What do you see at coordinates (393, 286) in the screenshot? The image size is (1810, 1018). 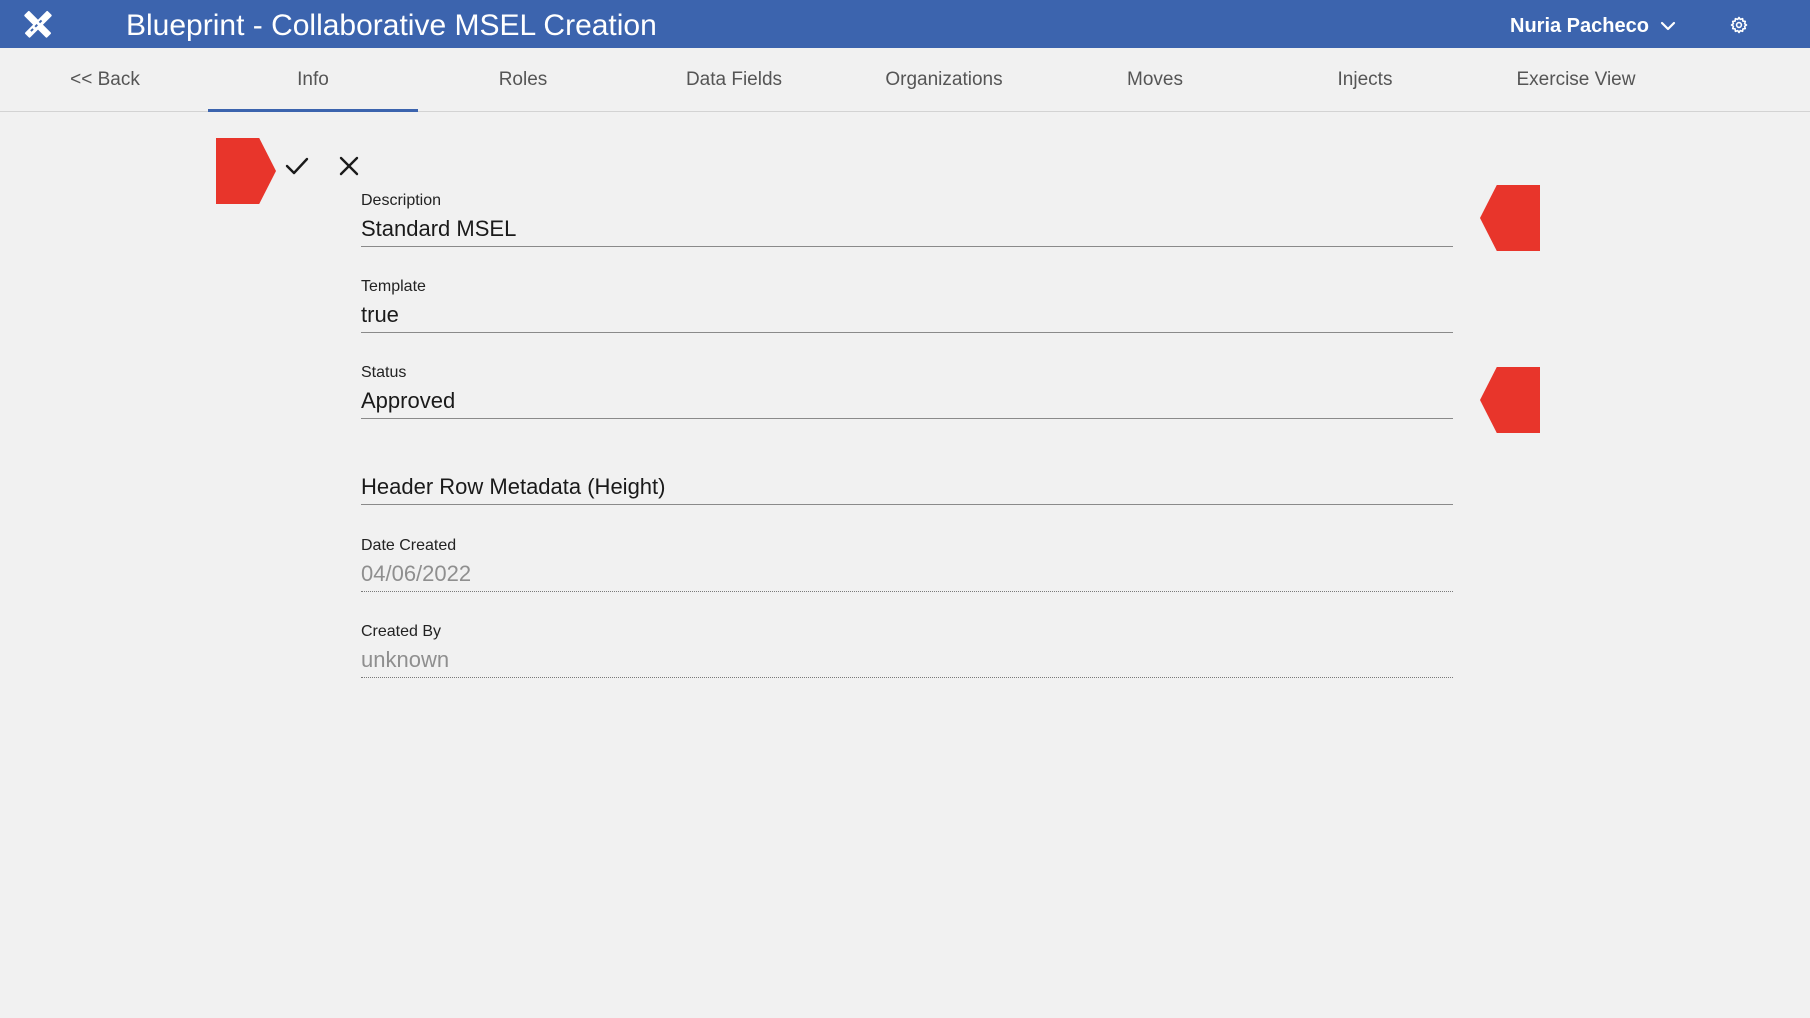 I see `template-label: Template` at bounding box center [393, 286].